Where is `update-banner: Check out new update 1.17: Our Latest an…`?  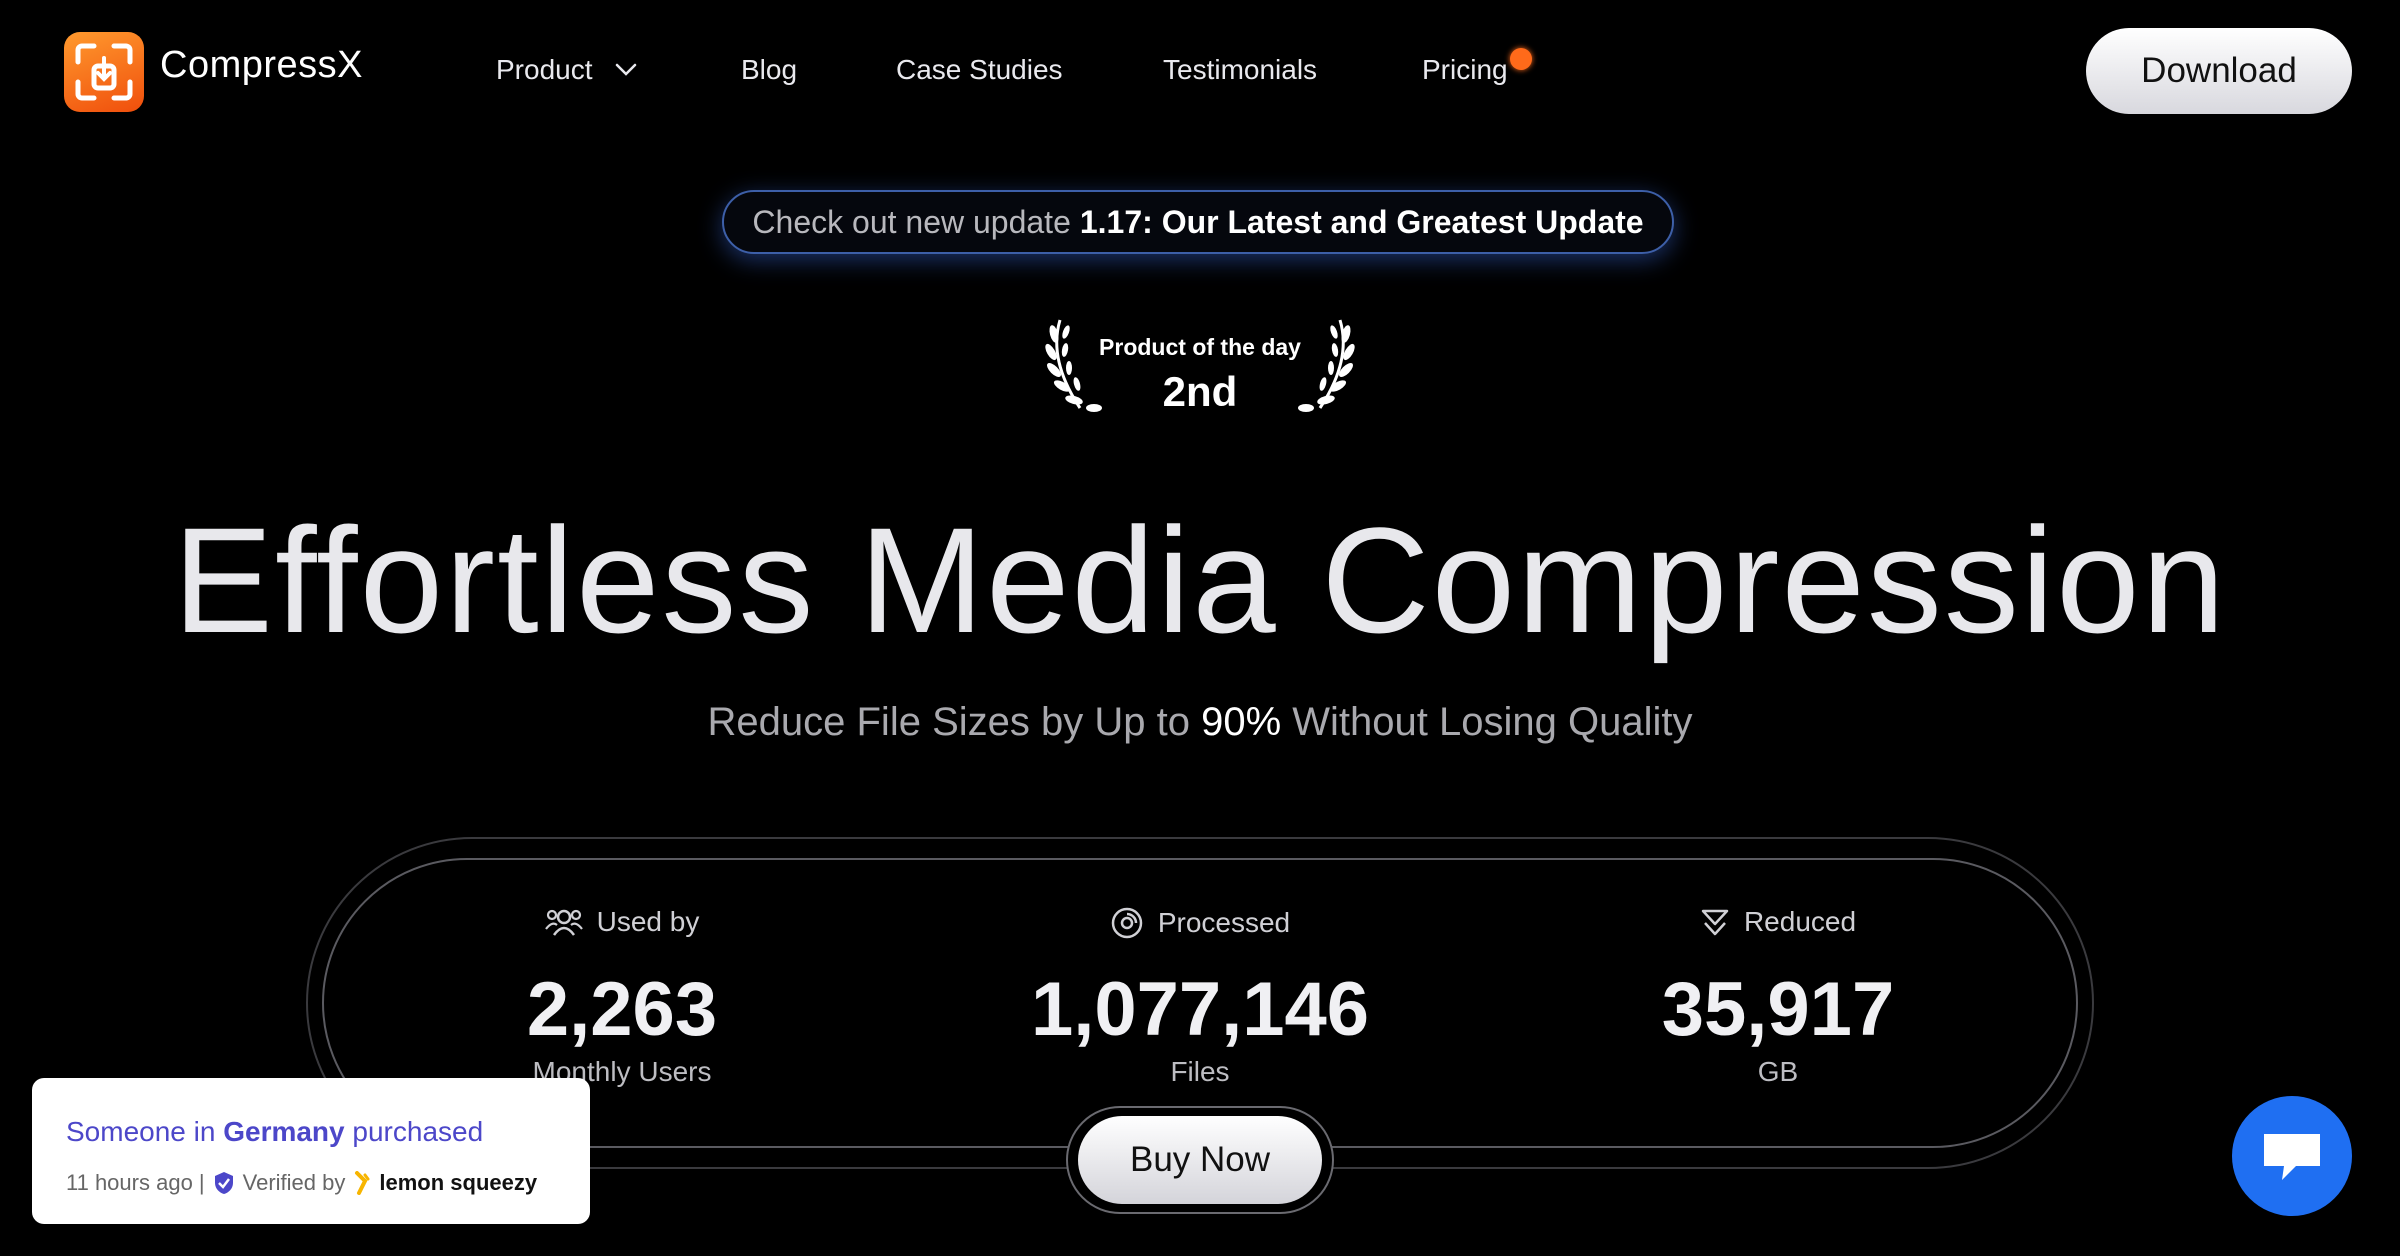
update-banner: Check out new update 1.17: Our Latest an… is located at coordinates (1198, 222).